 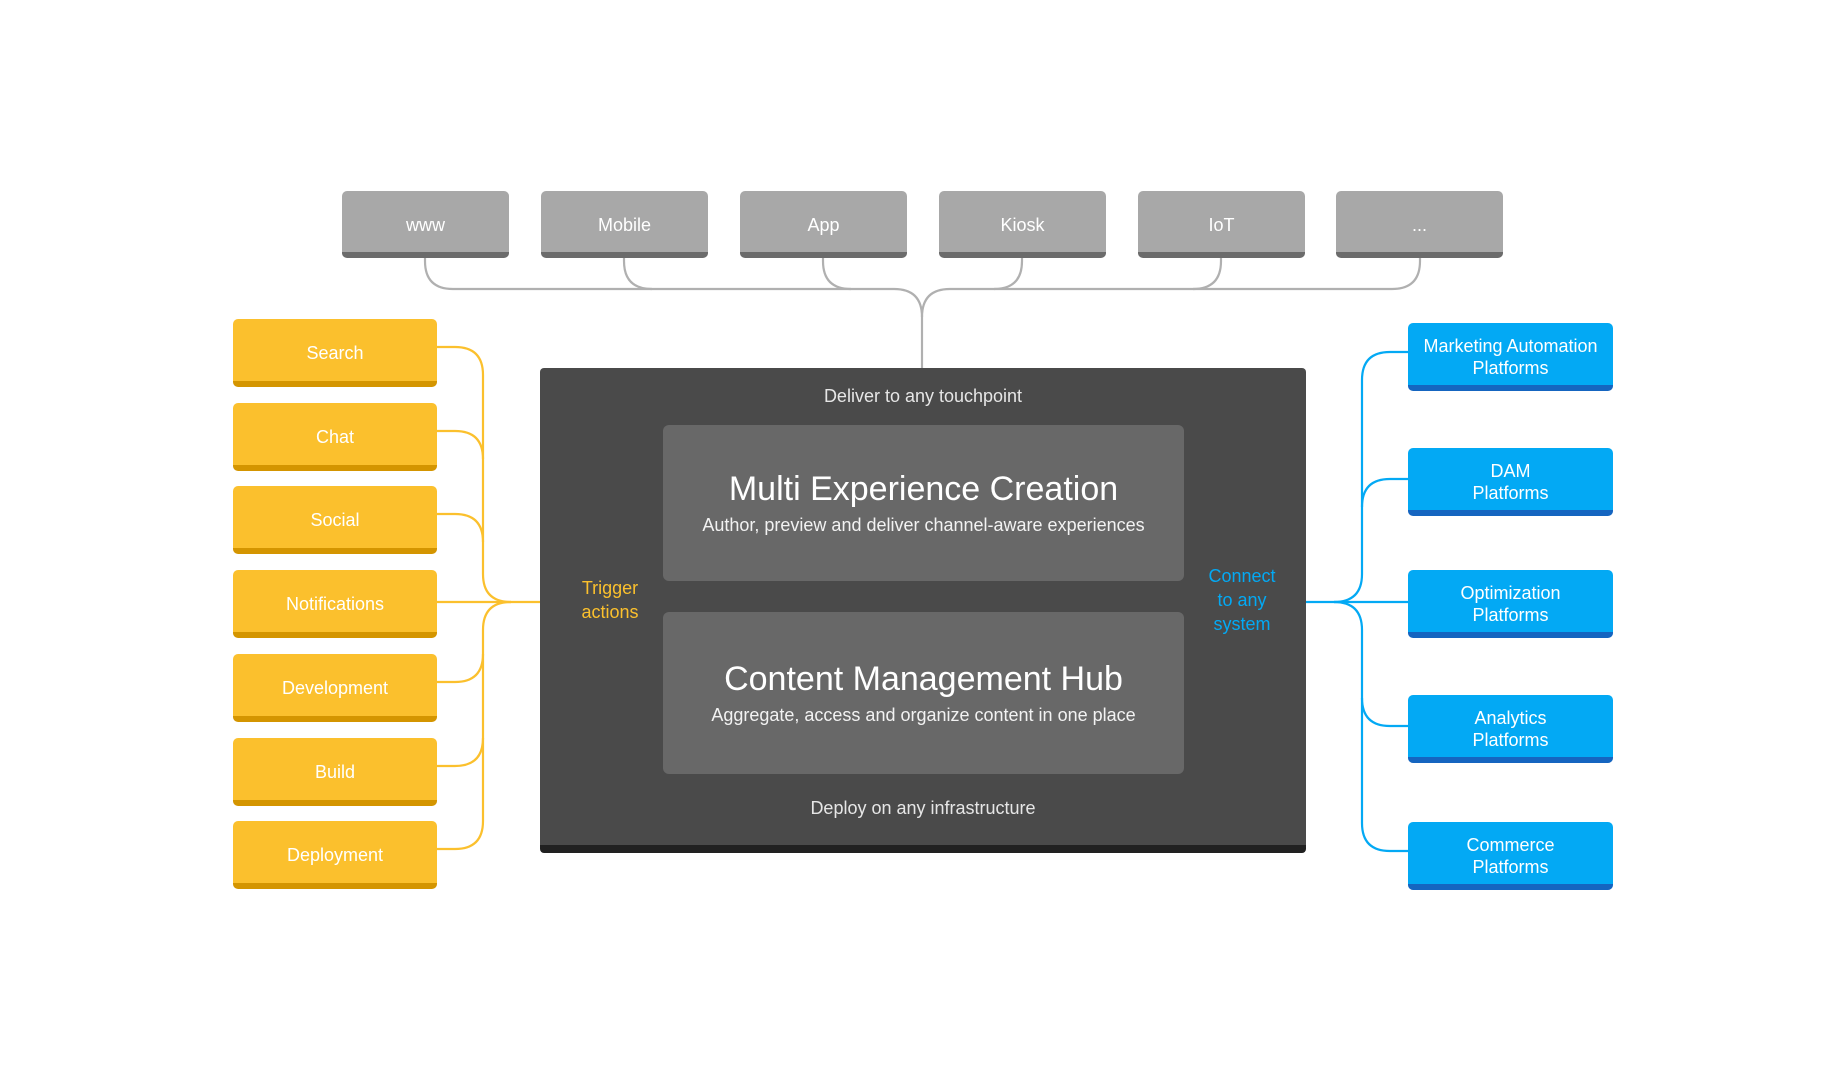 I want to click on trigger-actions-label: Trigger actions, so click(x=610, y=600).